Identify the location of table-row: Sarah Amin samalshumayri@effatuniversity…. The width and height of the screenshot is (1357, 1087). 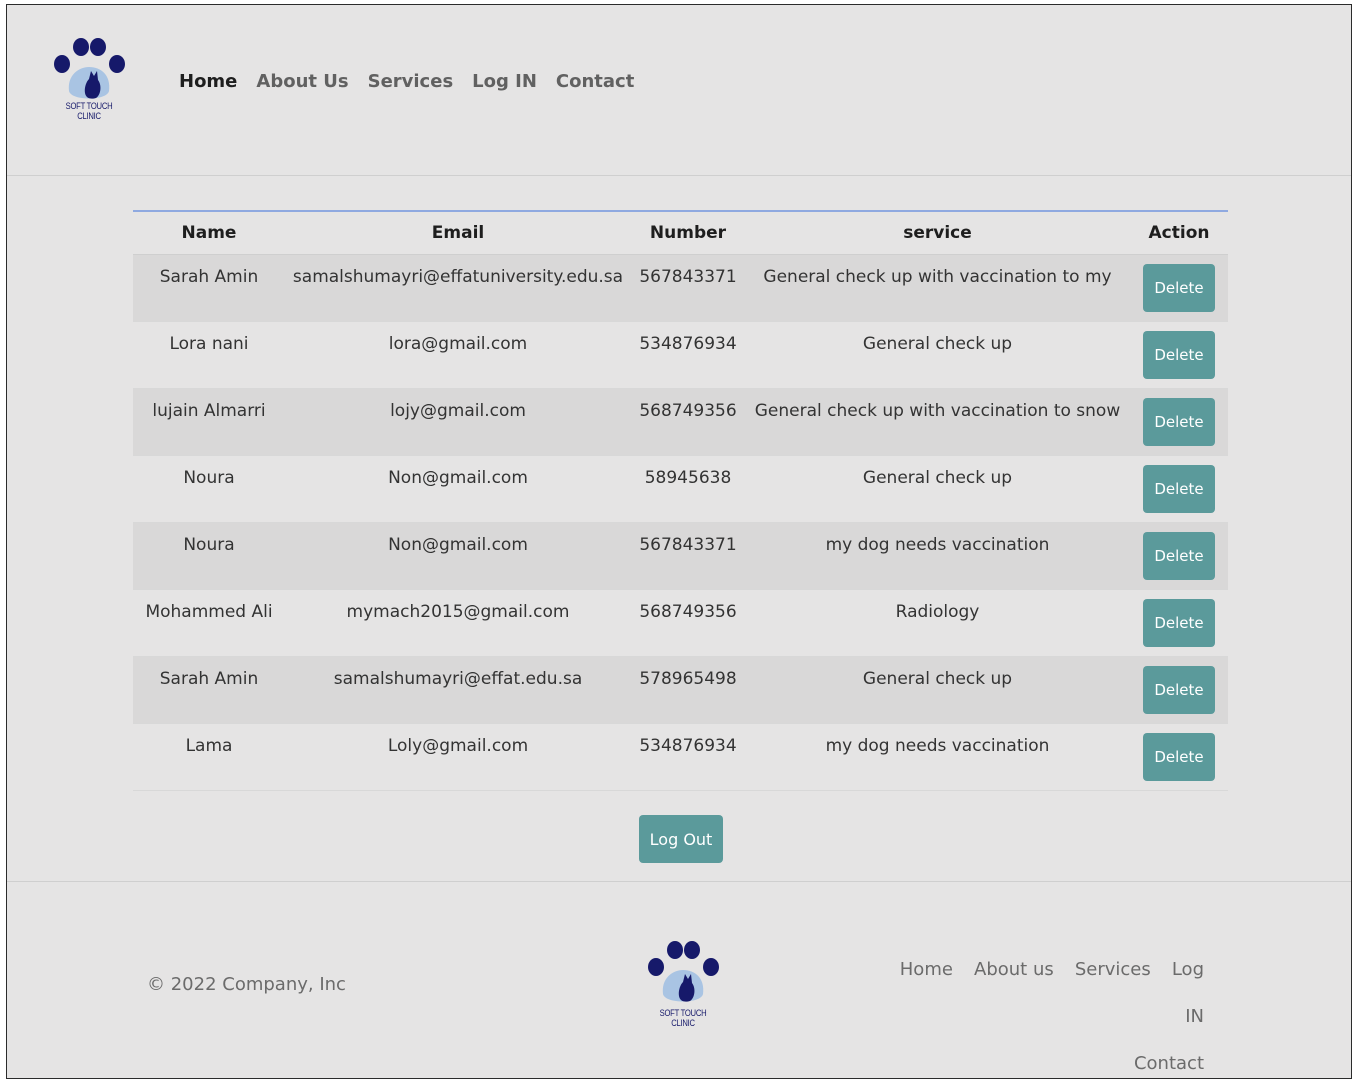
(680, 288).